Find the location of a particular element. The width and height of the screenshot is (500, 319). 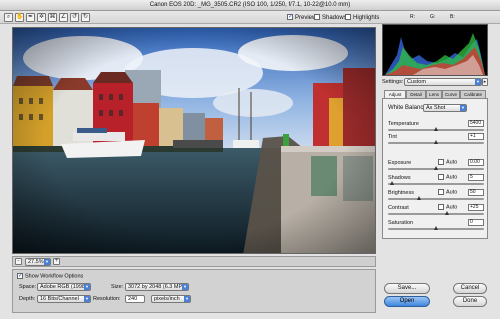

rgb-readout: R: G: B: is located at coordinates (435, 18).